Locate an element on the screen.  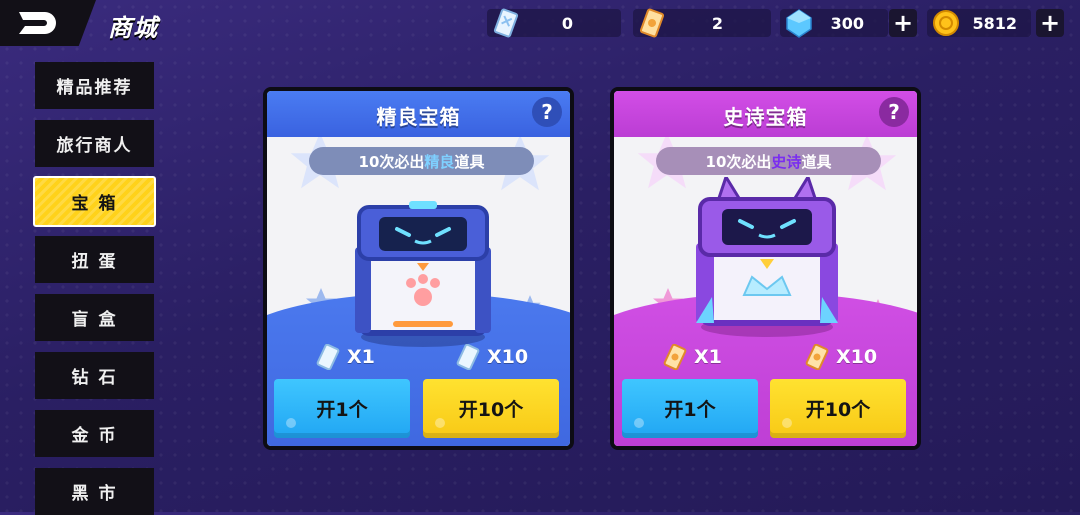
sidebar-item-diamonds: 钻 石 is located at coordinates (94, 375).